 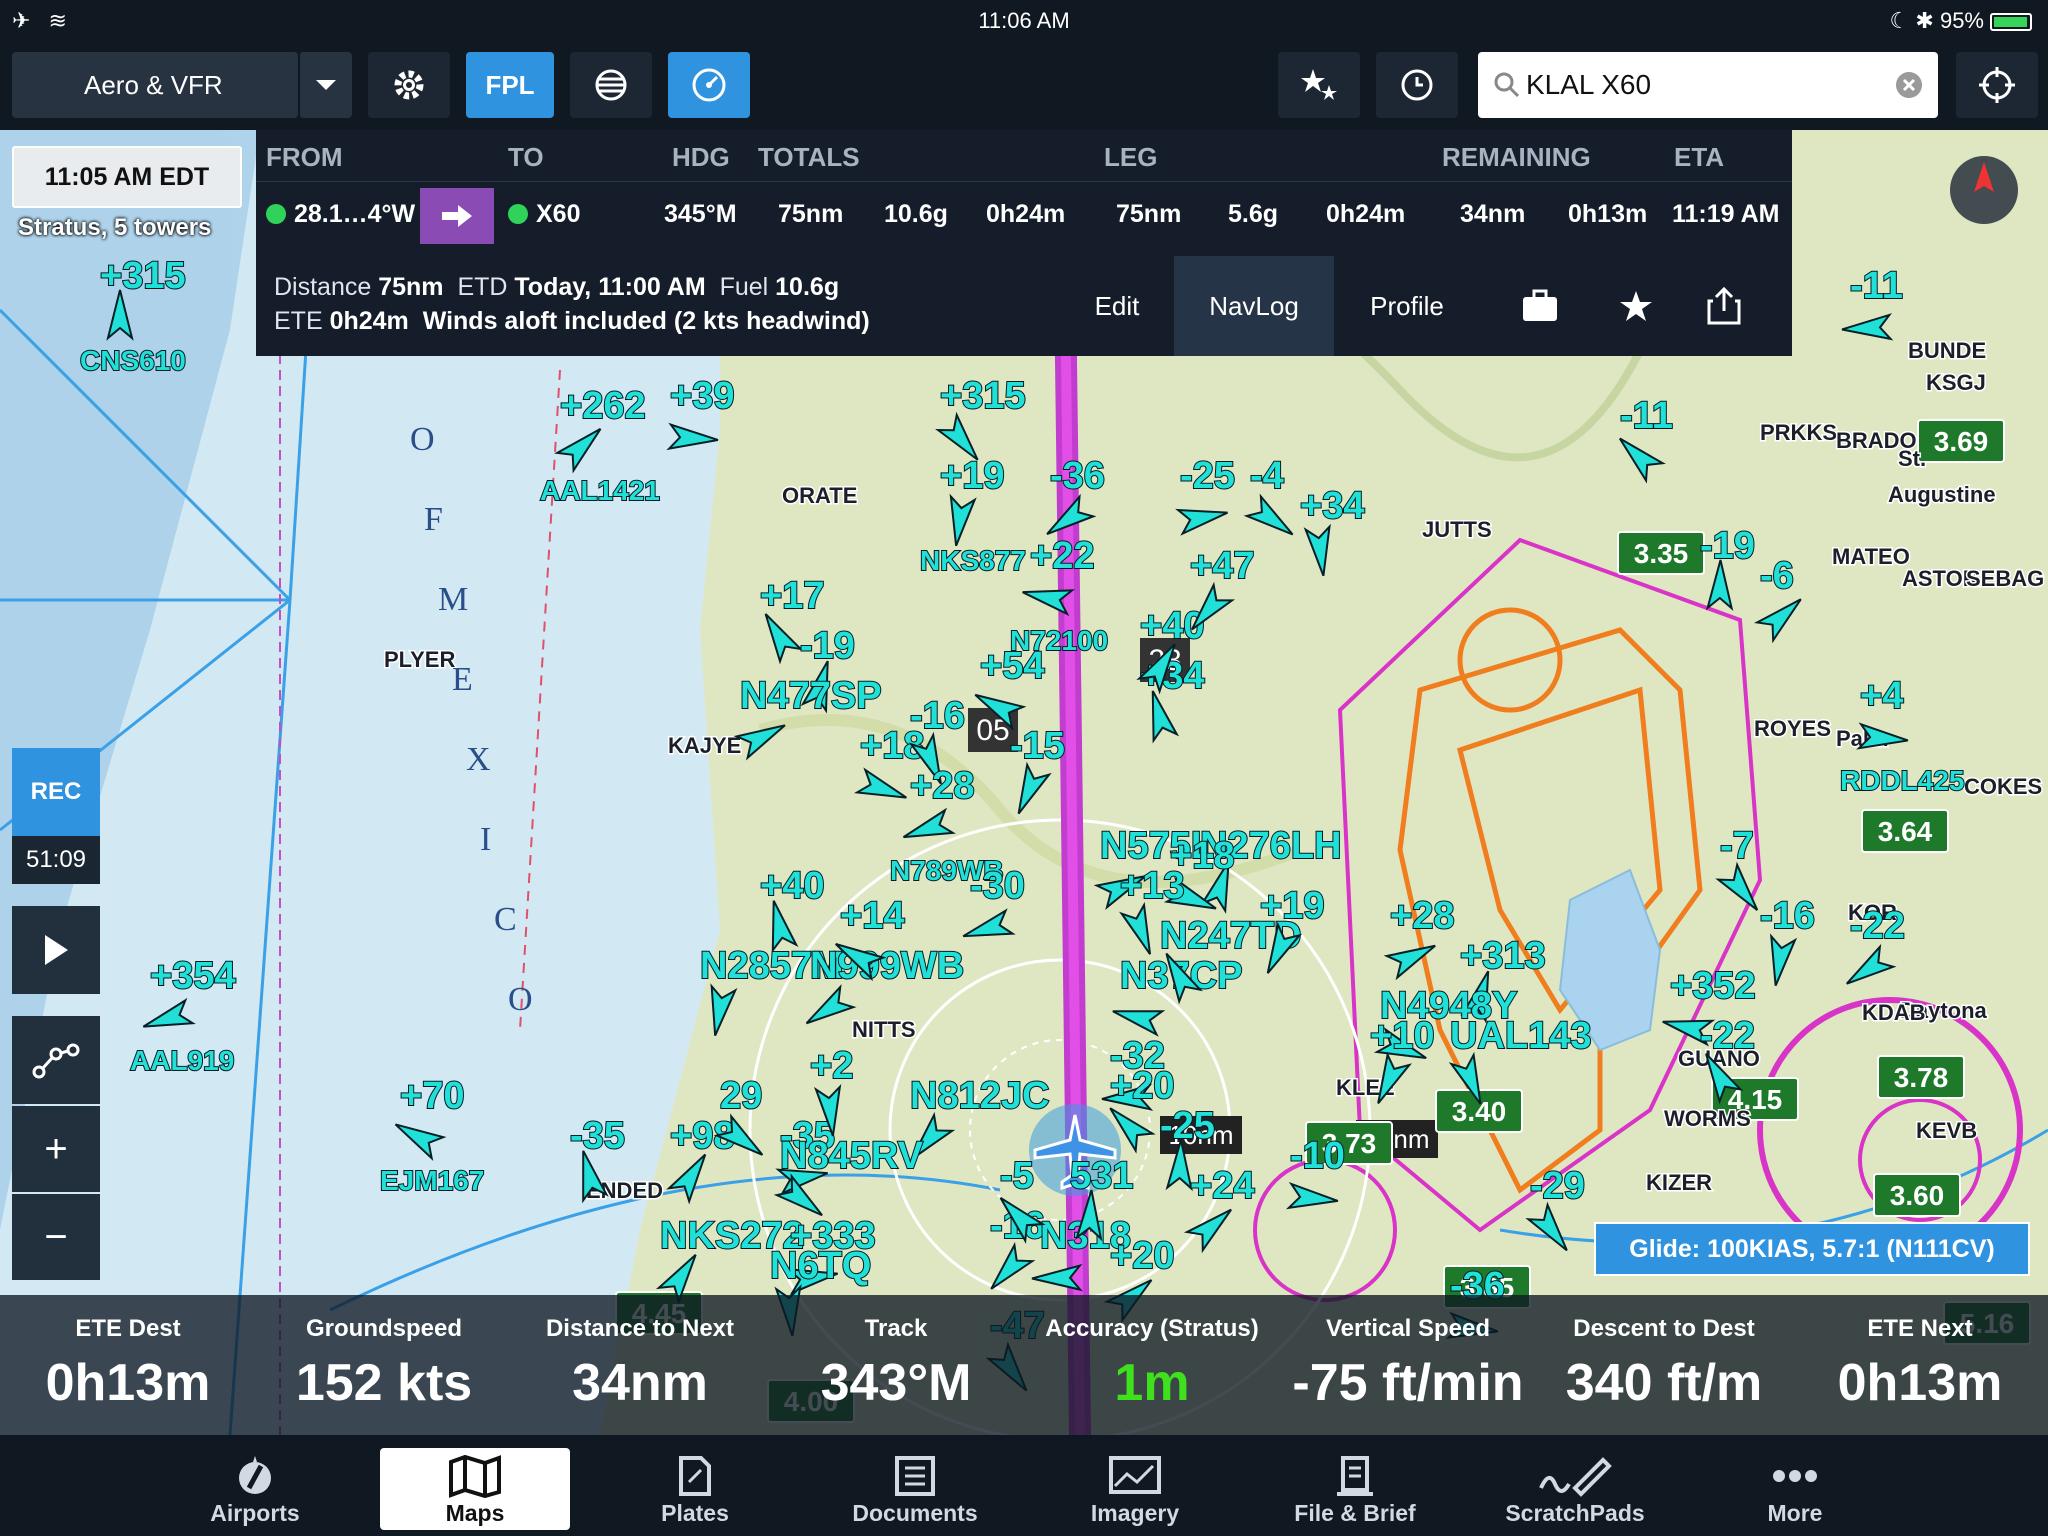 I want to click on favorites-button, so click(x=1319, y=85).